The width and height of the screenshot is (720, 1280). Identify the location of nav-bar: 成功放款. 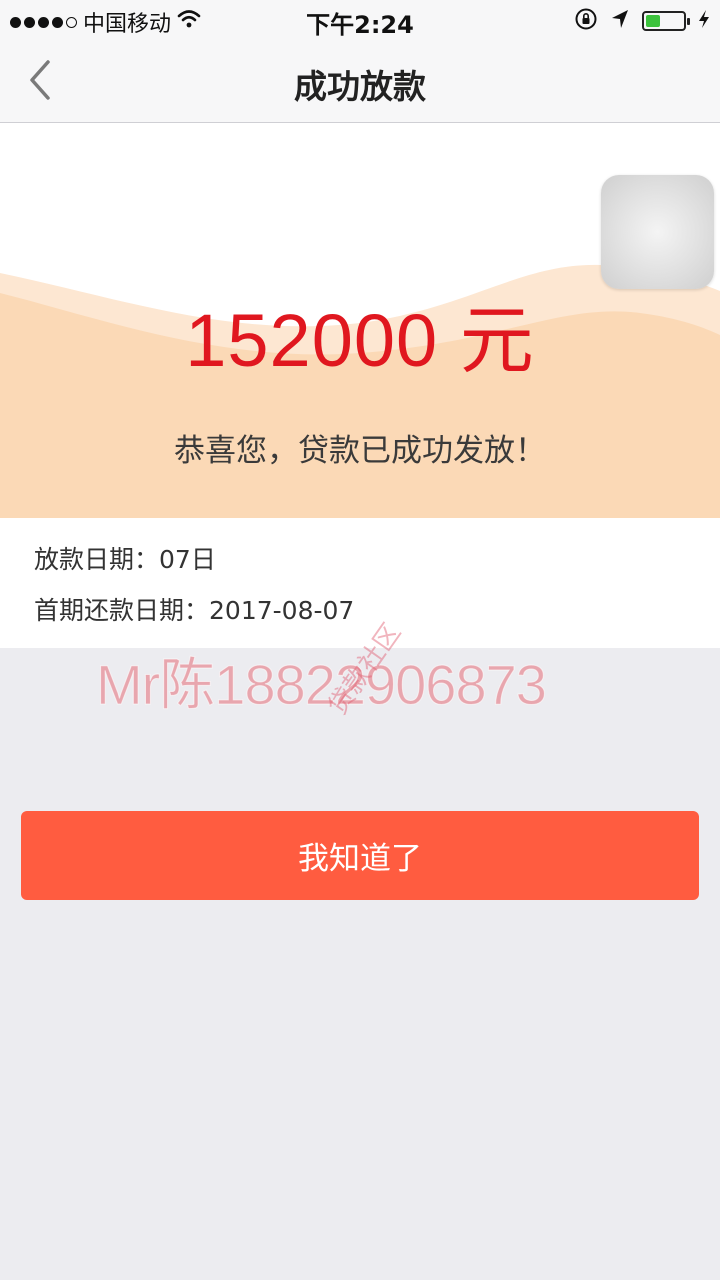
(360, 81).